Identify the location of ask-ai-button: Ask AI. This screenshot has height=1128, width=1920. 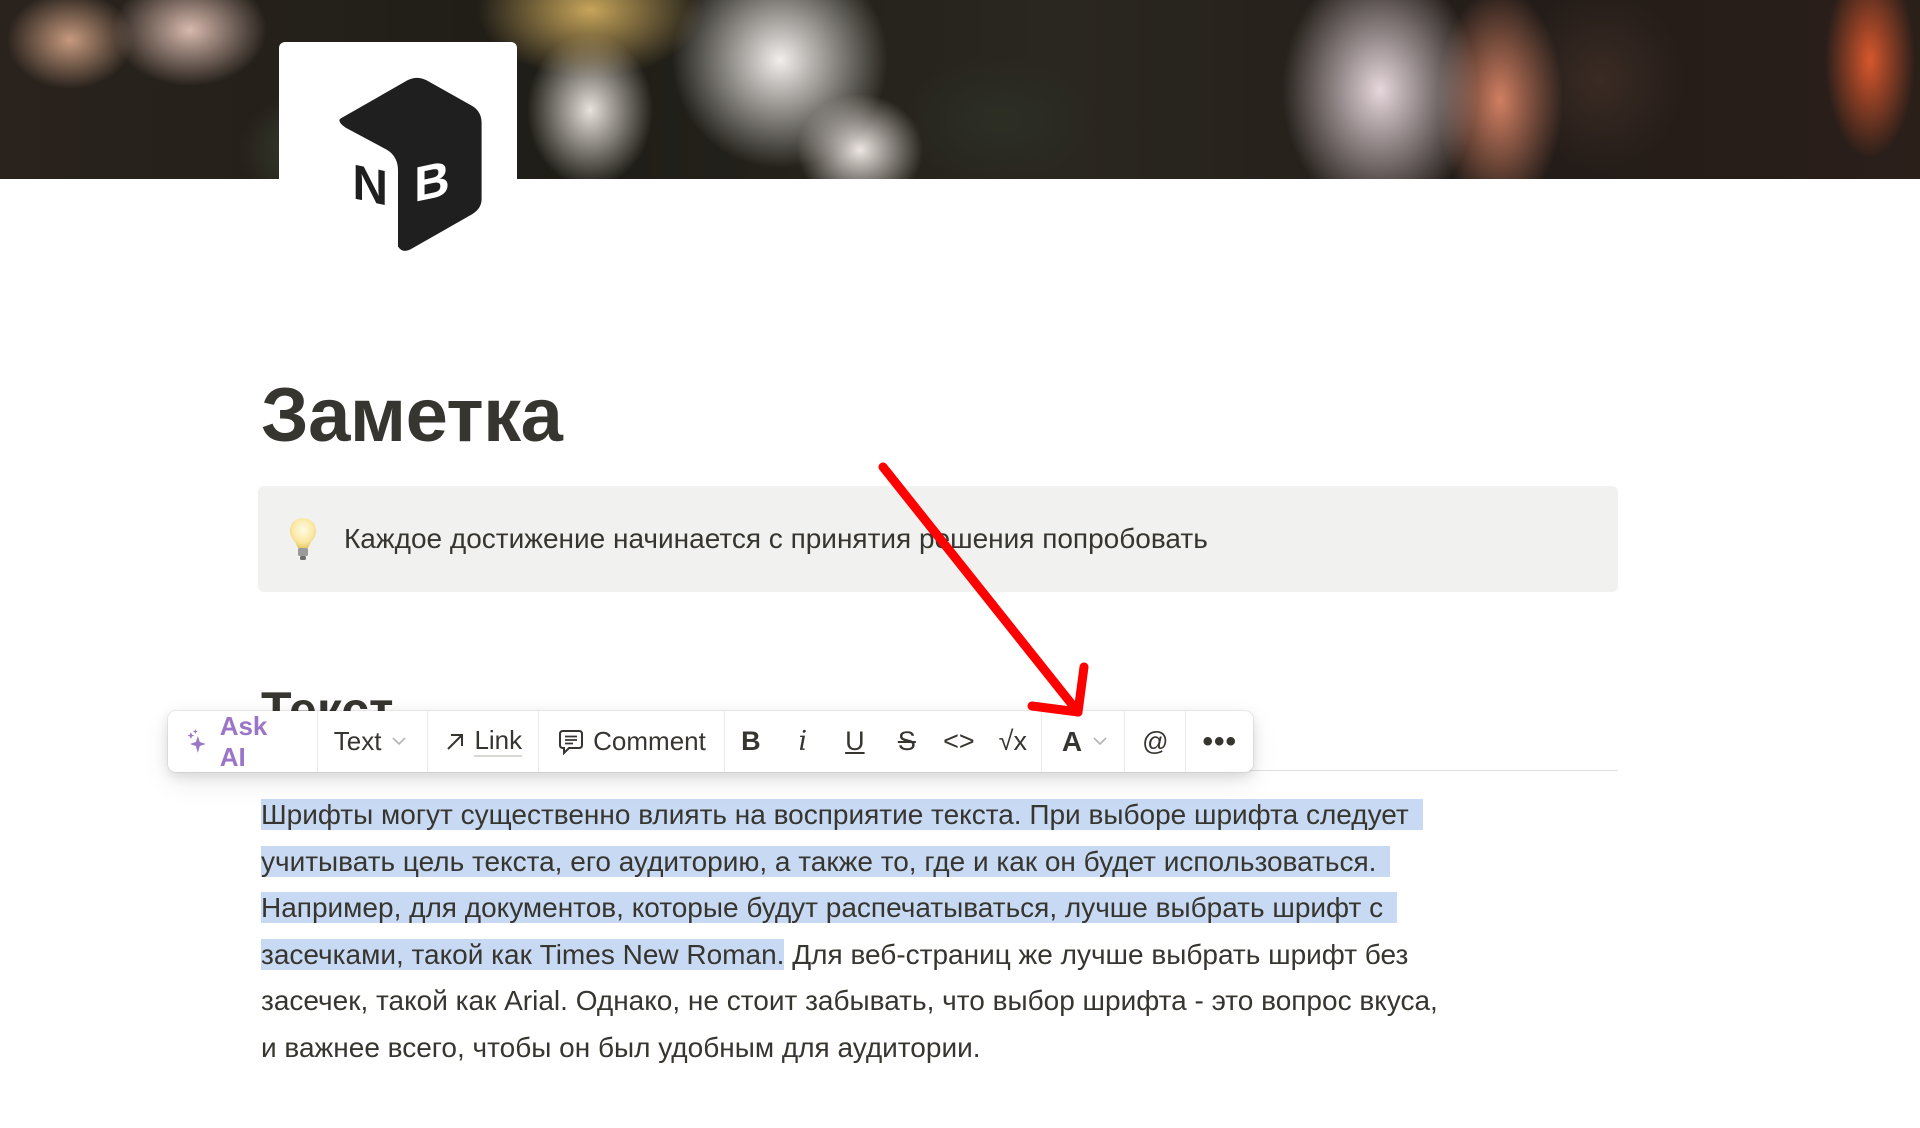
(242, 741).